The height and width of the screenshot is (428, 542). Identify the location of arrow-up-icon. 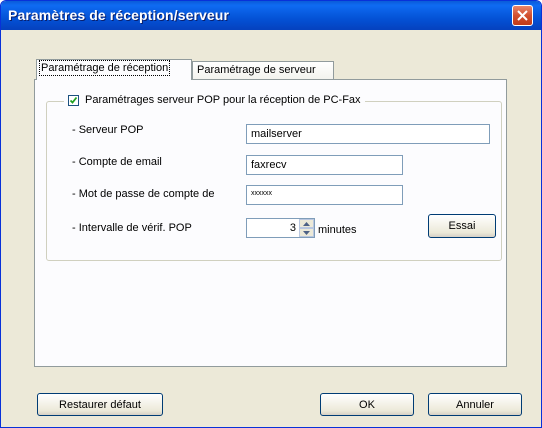
(306, 224).